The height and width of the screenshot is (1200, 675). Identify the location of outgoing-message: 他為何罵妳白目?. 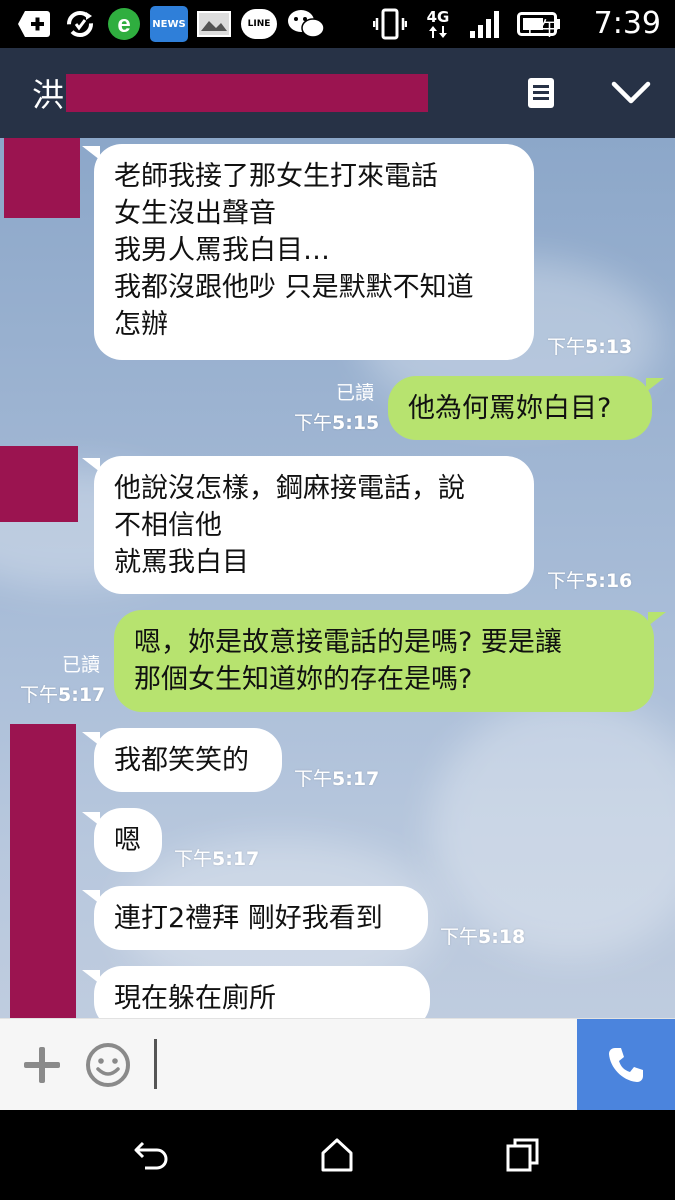
(520, 408).